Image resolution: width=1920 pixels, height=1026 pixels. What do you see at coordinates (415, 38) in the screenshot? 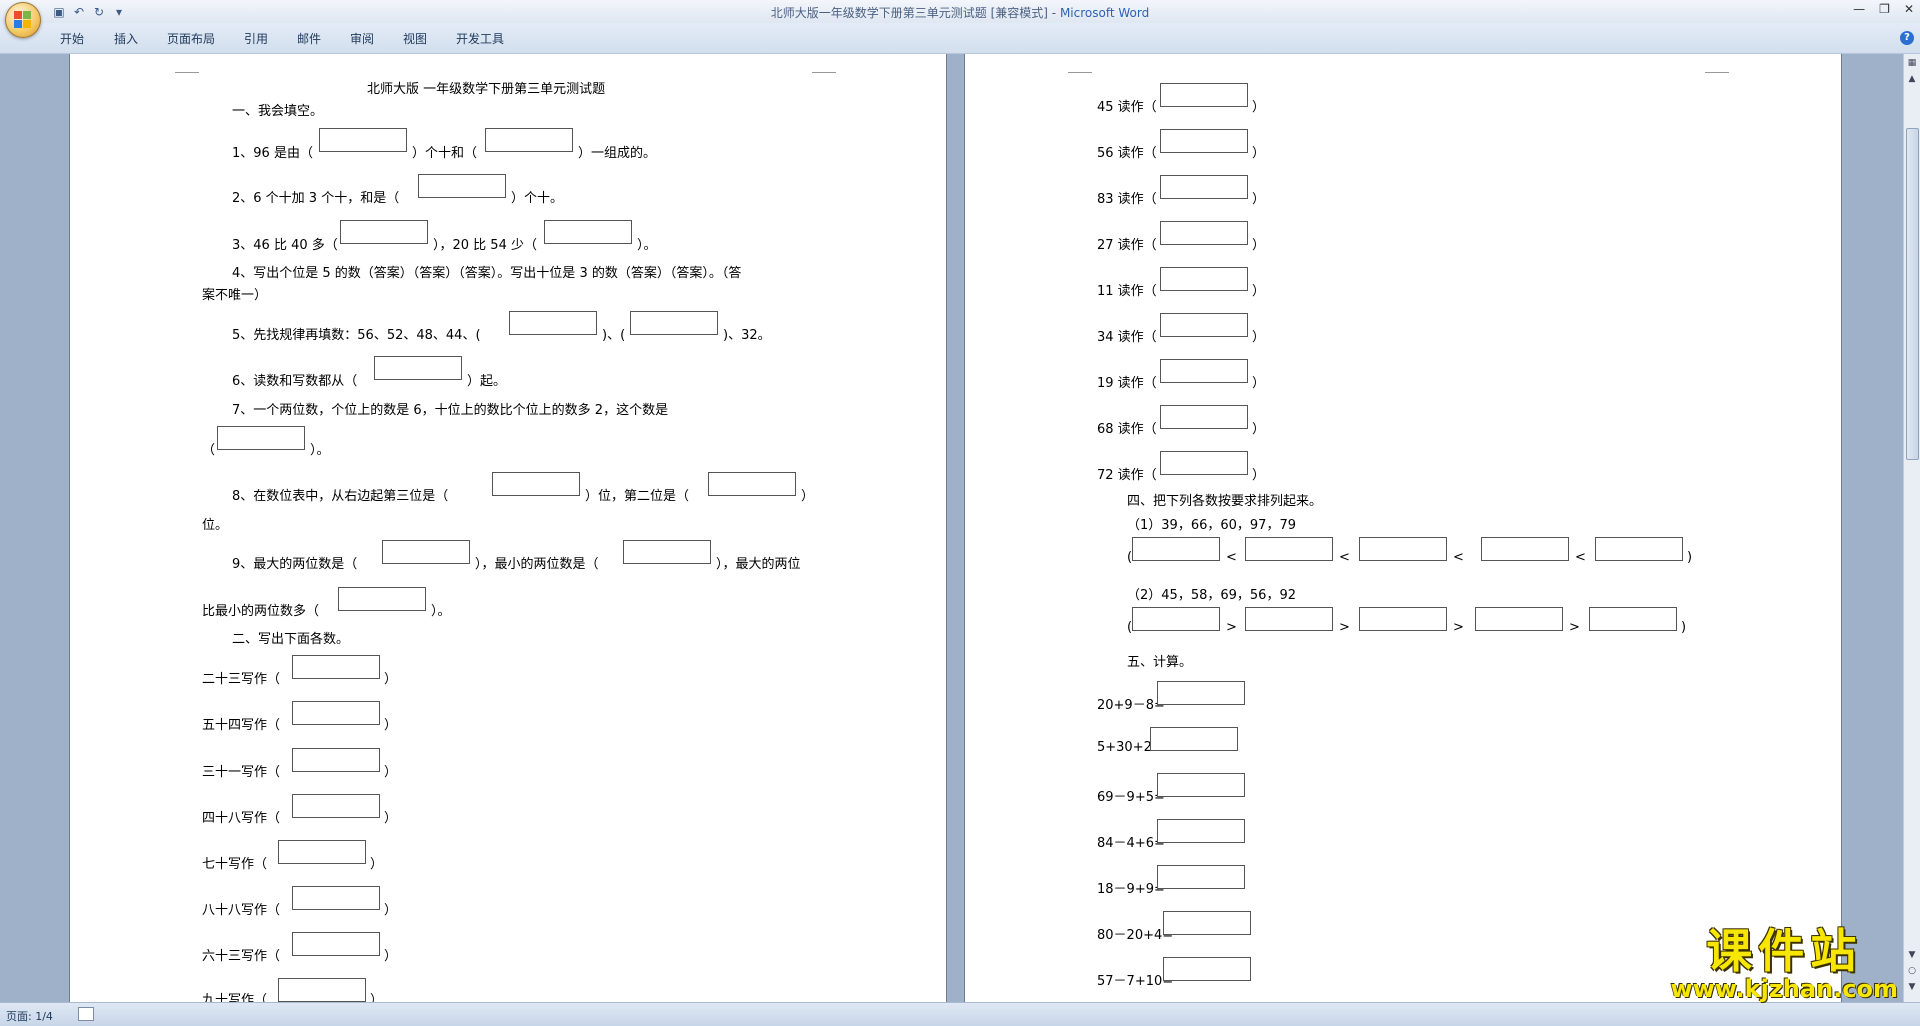
I see `tab-view: 视图` at bounding box center [415, 38].